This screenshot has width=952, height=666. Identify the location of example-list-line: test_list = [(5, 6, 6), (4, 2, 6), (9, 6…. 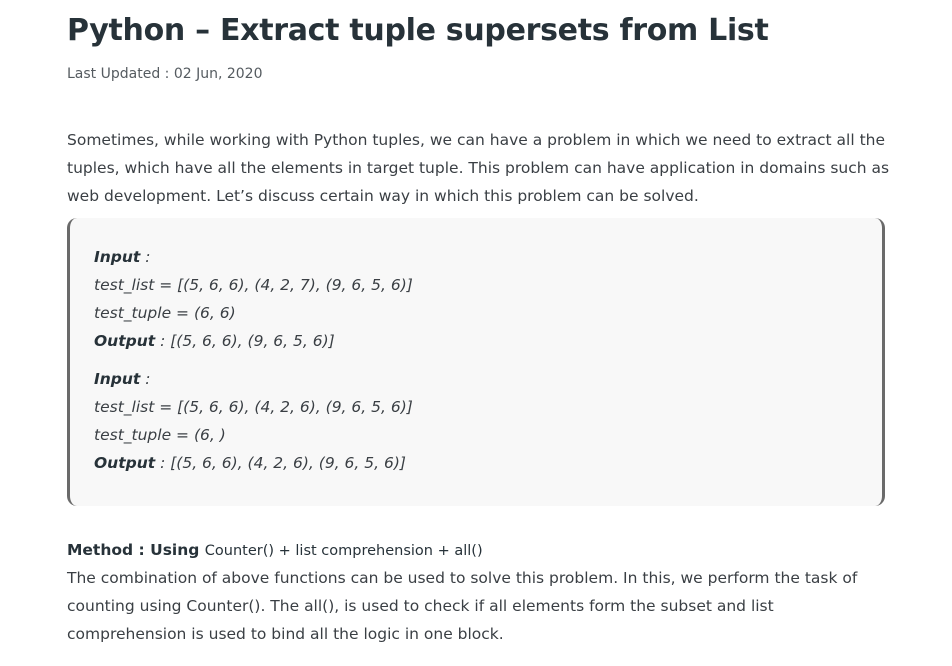
(253, 407).